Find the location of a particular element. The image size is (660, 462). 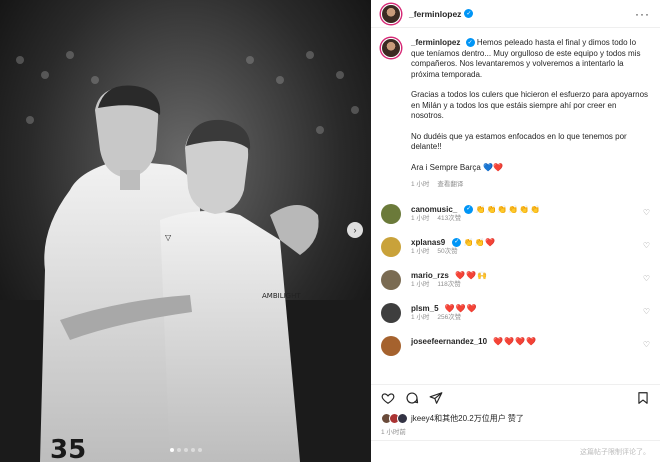

comment-username: joseefeernandez_10 is located at coordinates (449, 341).